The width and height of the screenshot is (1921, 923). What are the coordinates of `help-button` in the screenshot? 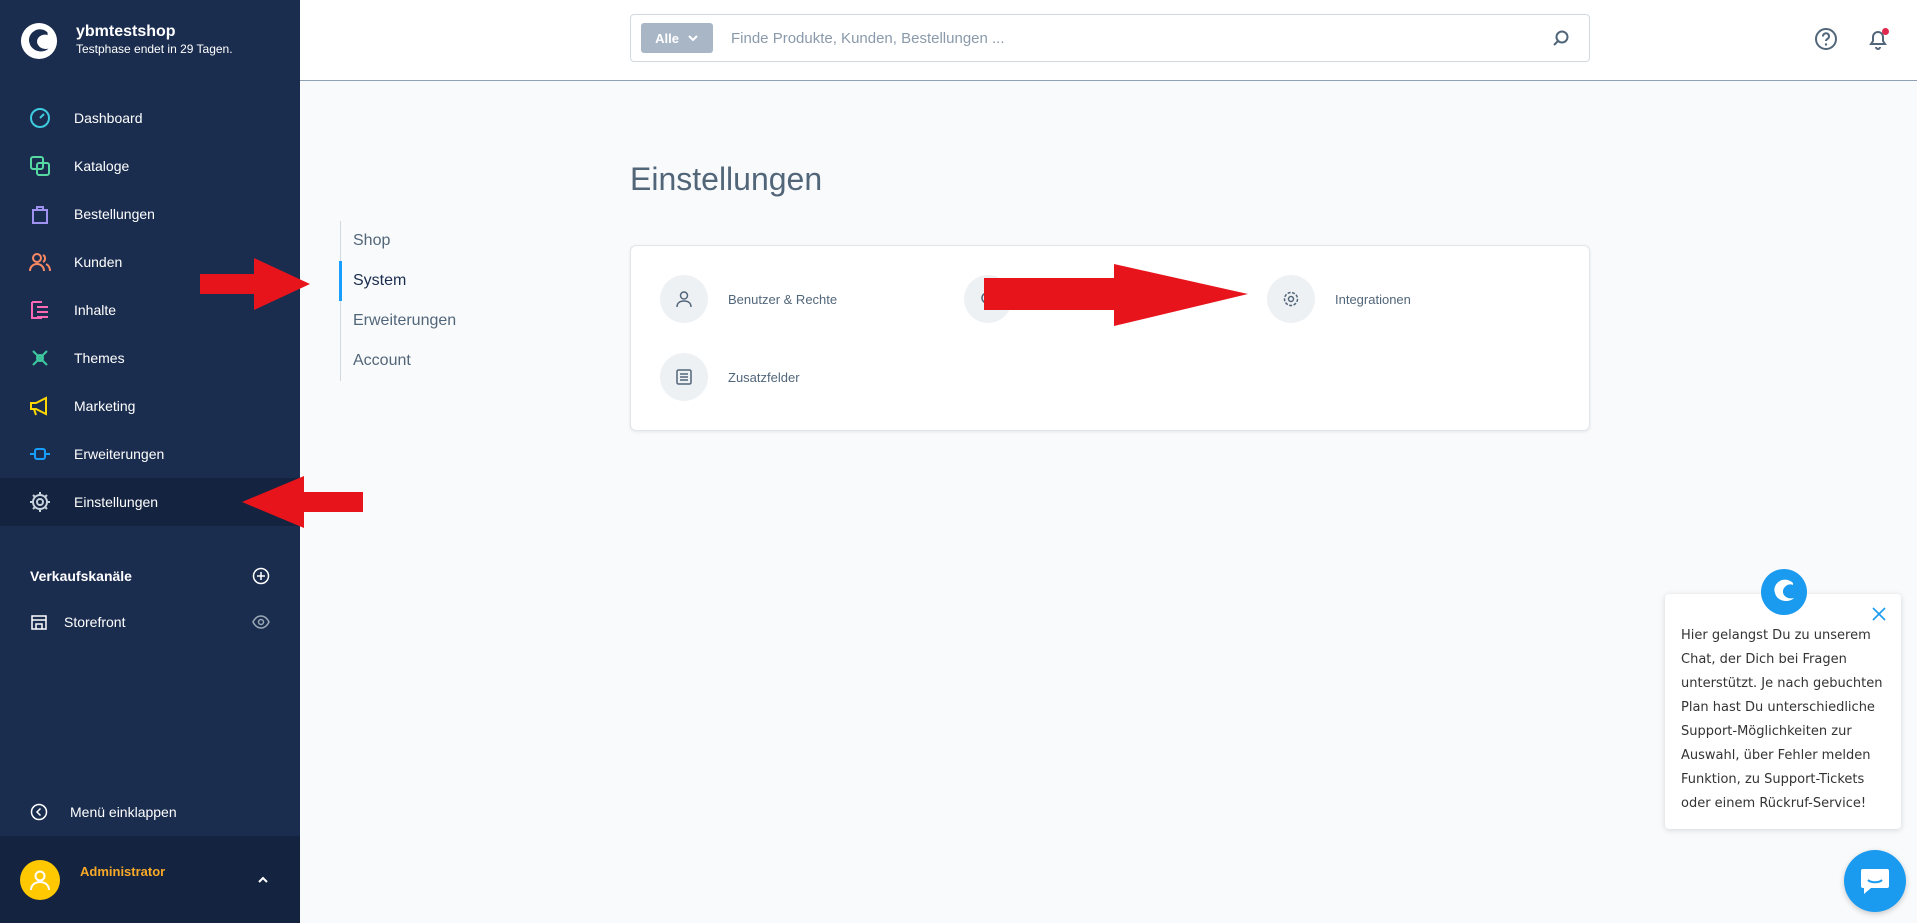 It's located at (1826, 39).